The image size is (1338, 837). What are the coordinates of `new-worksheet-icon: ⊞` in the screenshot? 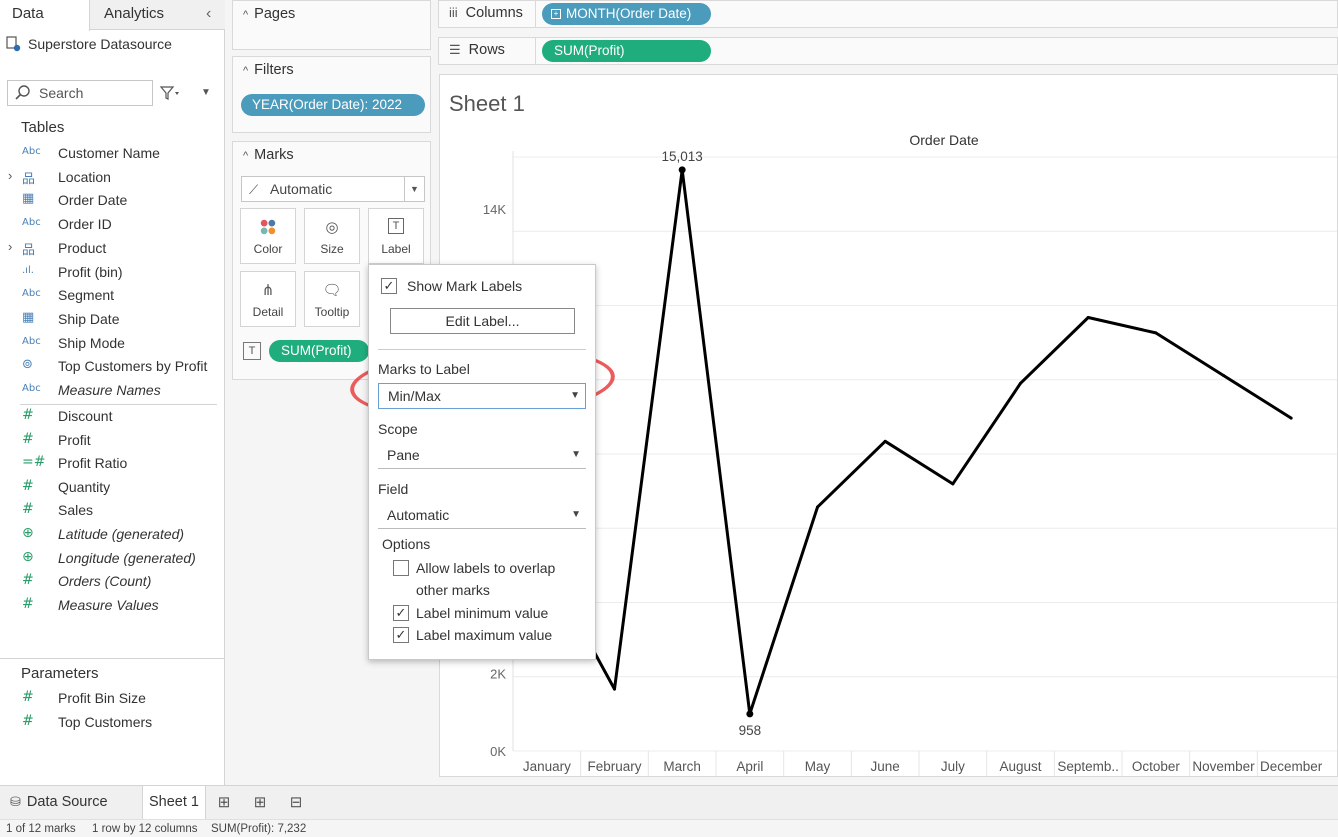 It's located at (224, 803).